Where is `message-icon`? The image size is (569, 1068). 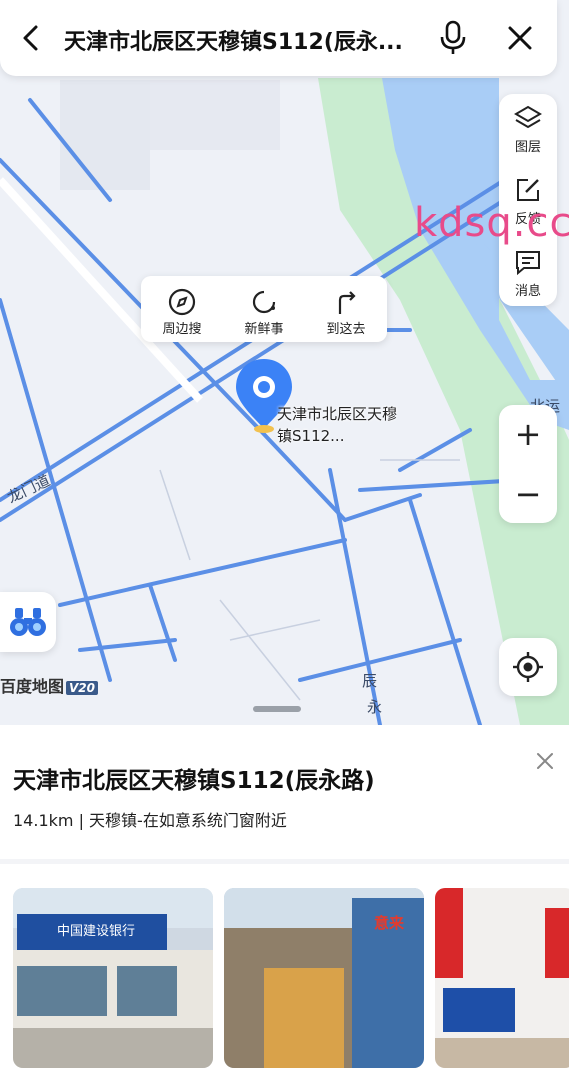
message-icon is located at coordinates (528, 263).